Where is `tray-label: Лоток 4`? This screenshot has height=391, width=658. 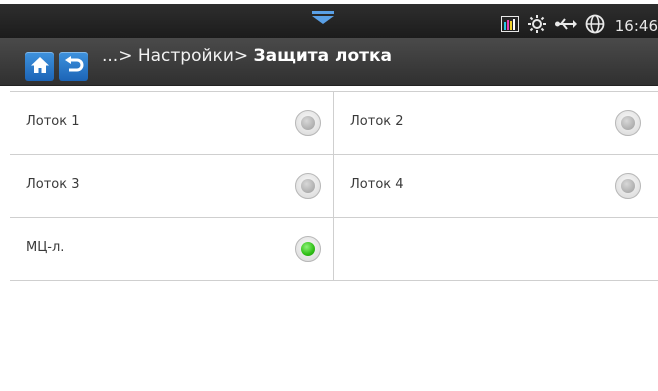
tray-label: Лоток 4 is located at coordinates (377, 184).